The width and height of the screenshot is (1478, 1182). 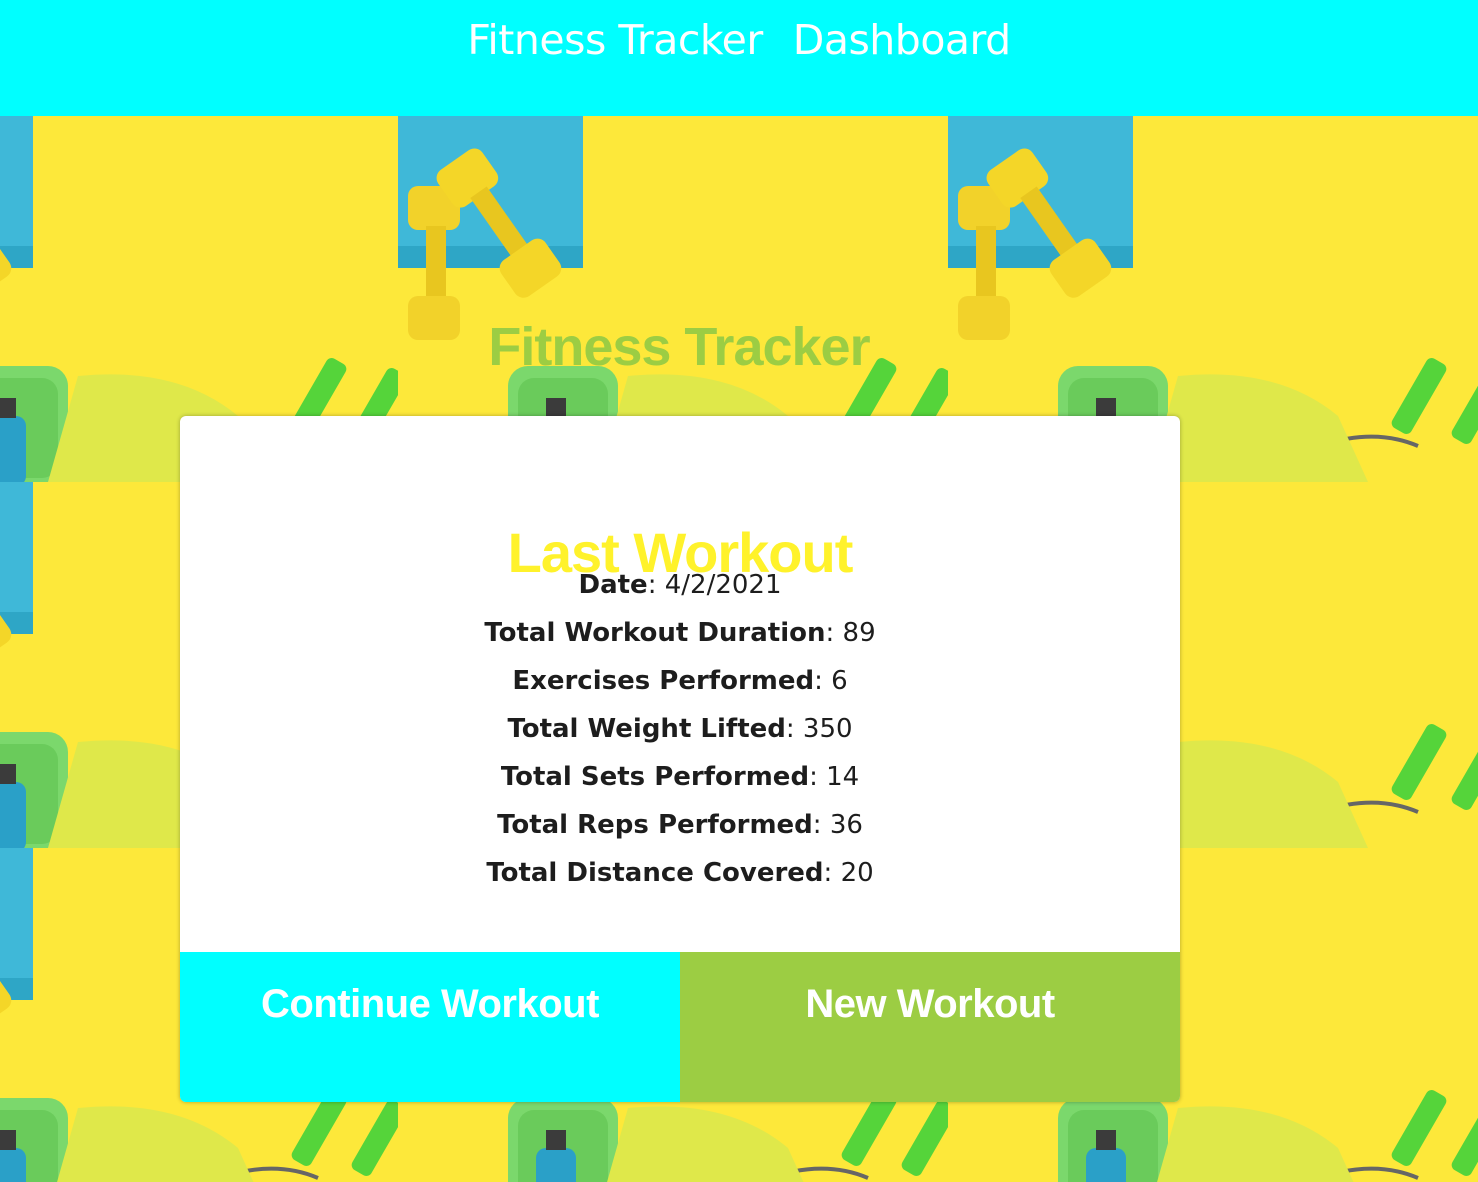 I want to click on stat-date: Date: 4/2/2021, so click(x=680, y=585).